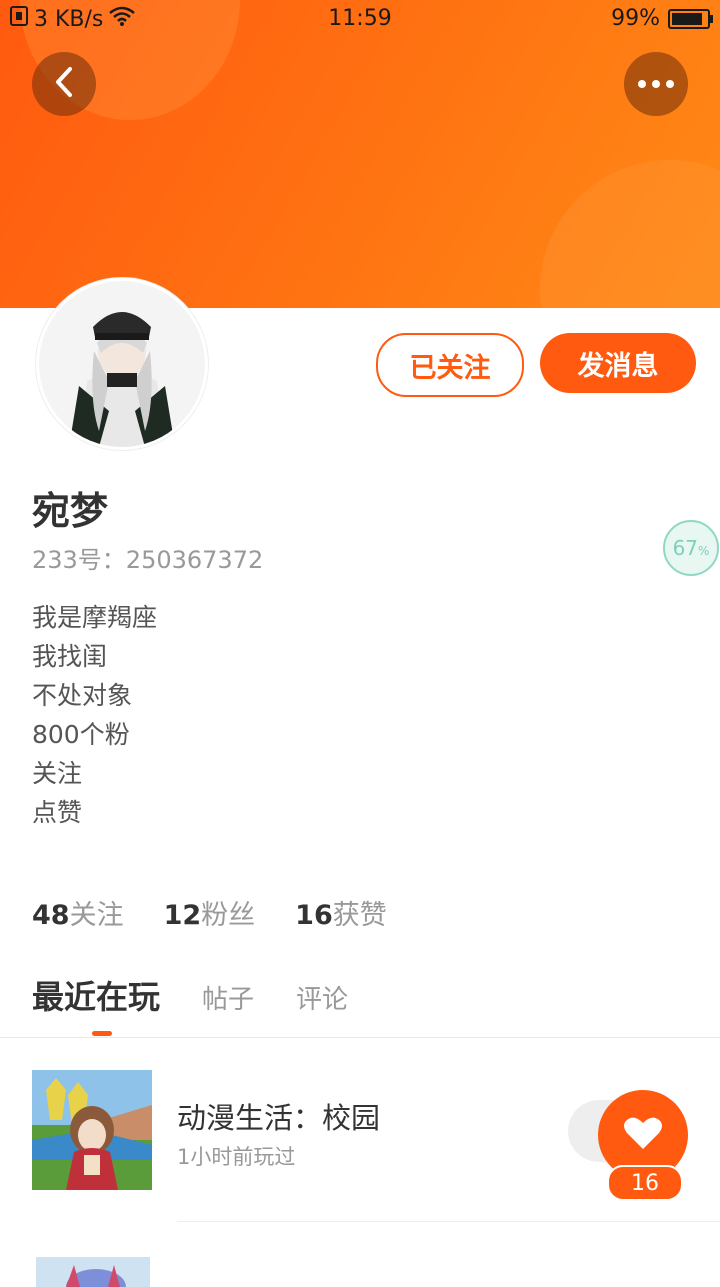  What do you see at coordinates (51, 915) in the screenshot?
I see `stat-value: 48` at bounding box center [51, 915].